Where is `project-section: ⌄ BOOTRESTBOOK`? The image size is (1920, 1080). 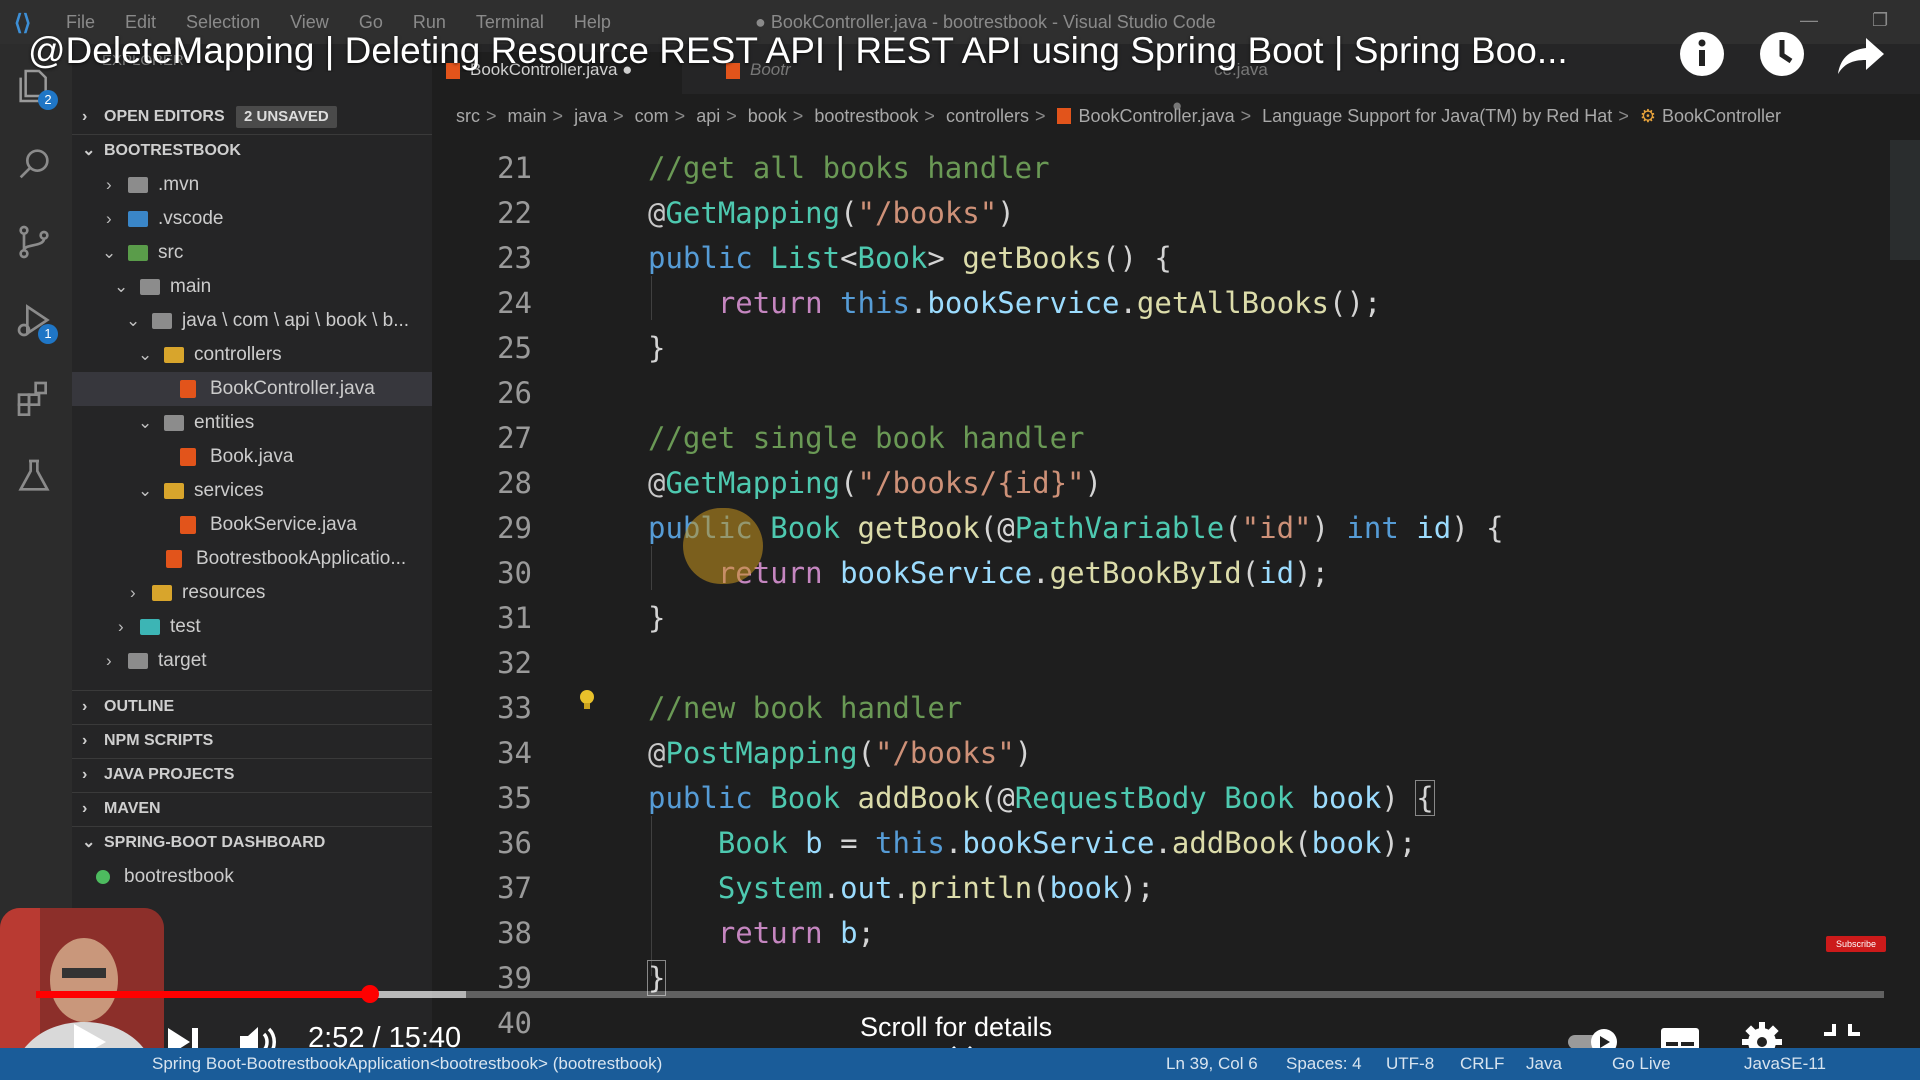
project-section: ⌄ BOOTRESTBOOK is located at coordinates (252, 151).